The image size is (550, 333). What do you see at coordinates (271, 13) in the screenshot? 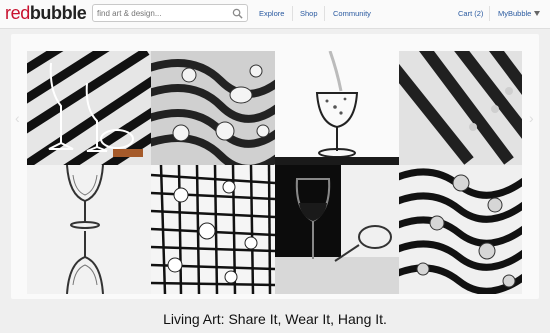
I see `nav-explore: Explore` at bounding box center [271, 13].